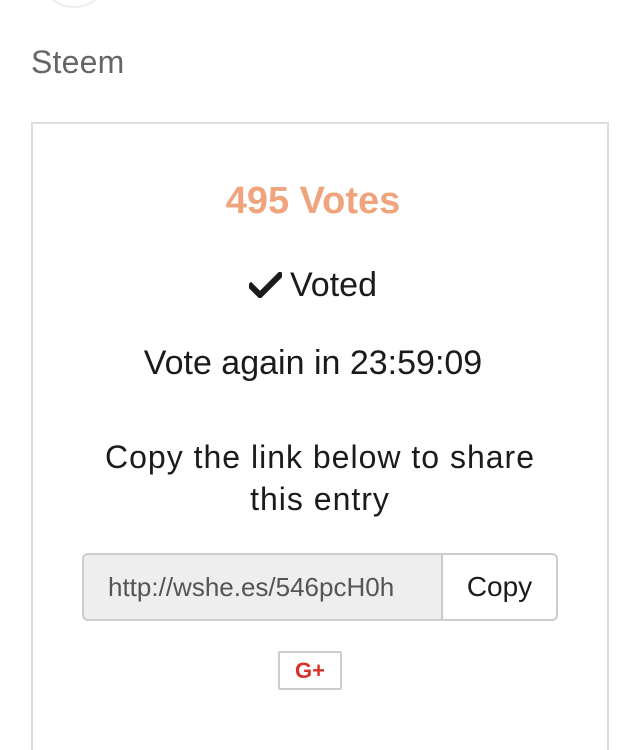 This screenshot has height=750, width=626. Describe the element at coordinates (310, 670) in the screenshot. I see `google-plus-share-button: G+` at that location.